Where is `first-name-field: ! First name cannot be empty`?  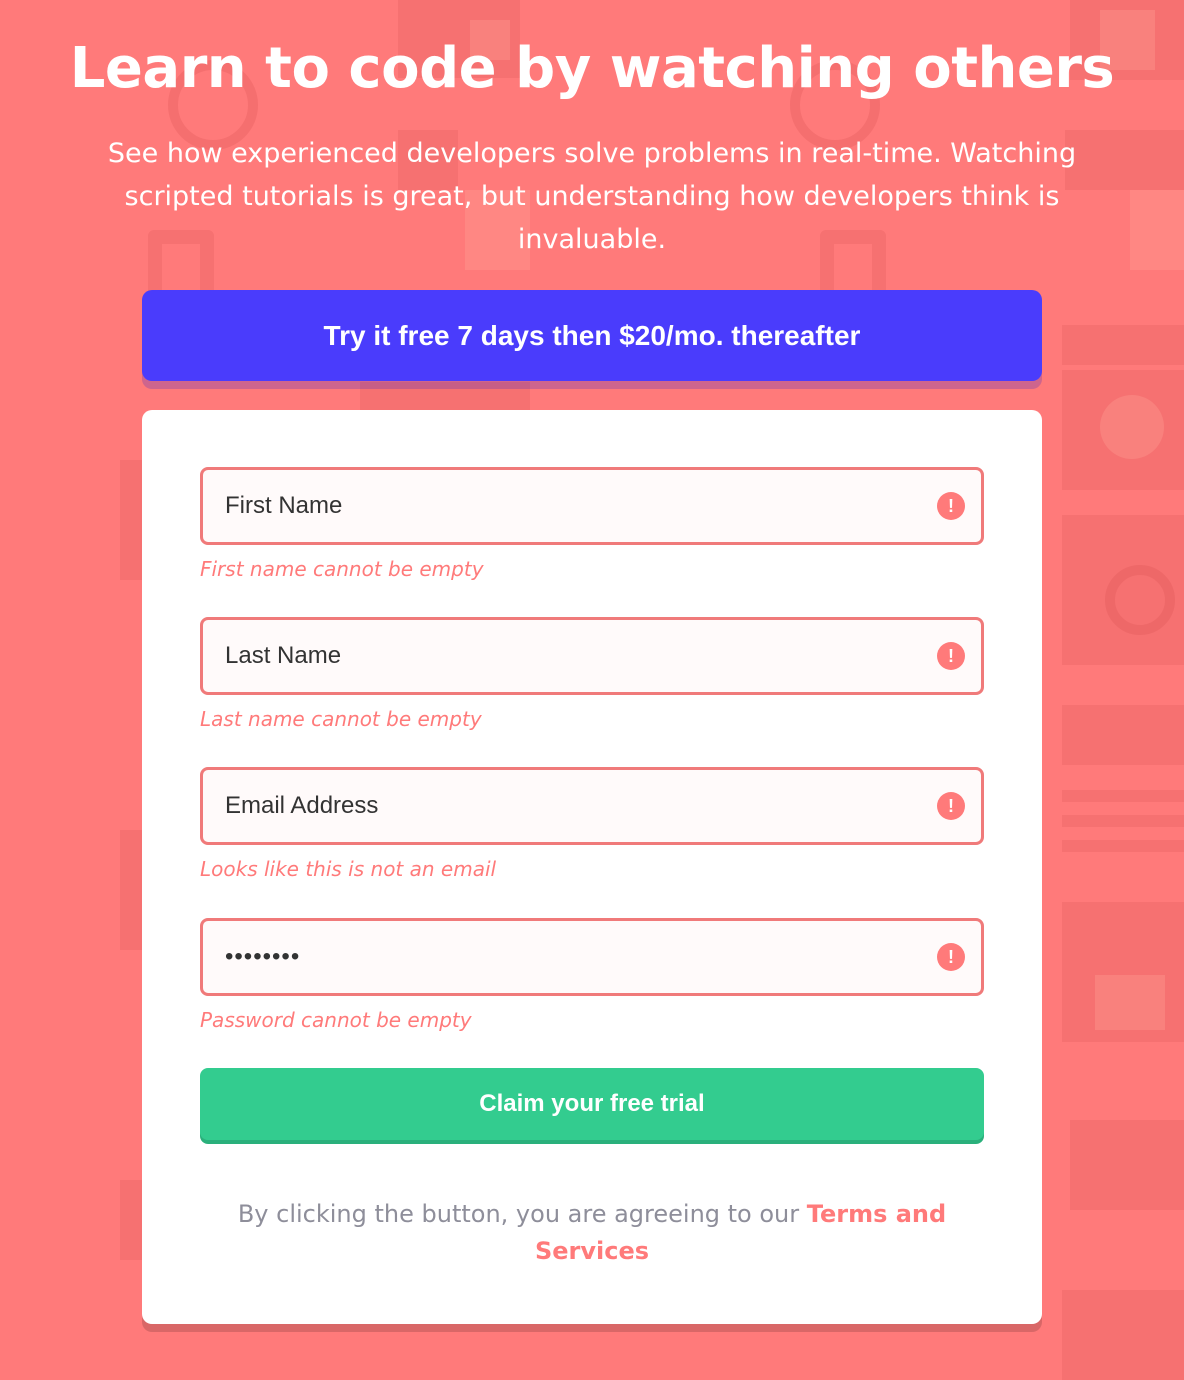 first-name-field: ! First name cannot be empty is located at coordinates (592, 524).